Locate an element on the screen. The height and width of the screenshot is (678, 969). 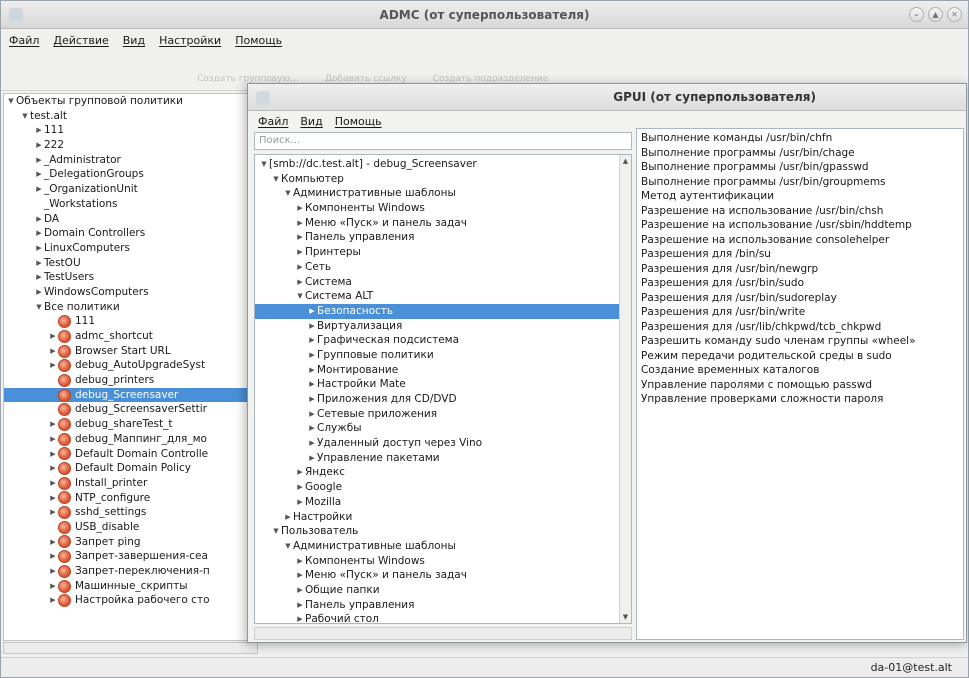
policy-item: Выполнение программы /usr/bin/chage is located at coordinates (800, 153).